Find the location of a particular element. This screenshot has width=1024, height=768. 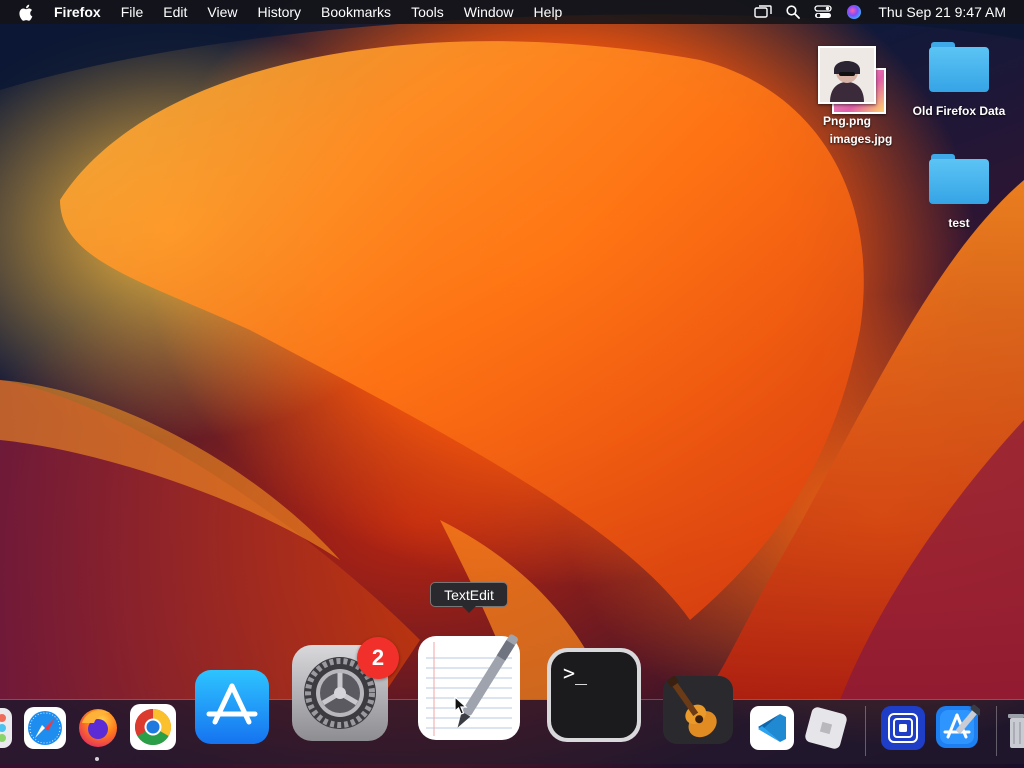

dock-simulator-icon is located at coordinates (903, 728).